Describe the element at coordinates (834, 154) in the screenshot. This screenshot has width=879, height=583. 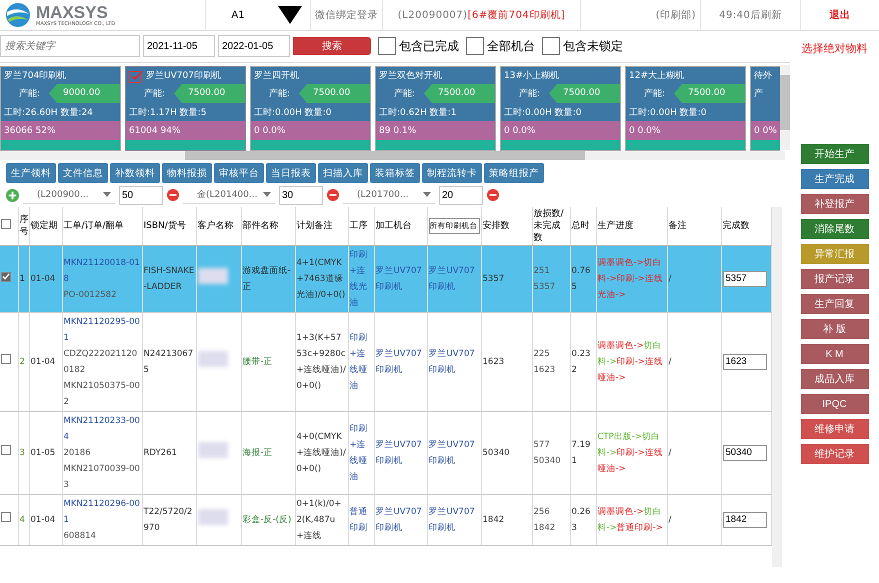
I see `action-button: 开始生产` at that location.